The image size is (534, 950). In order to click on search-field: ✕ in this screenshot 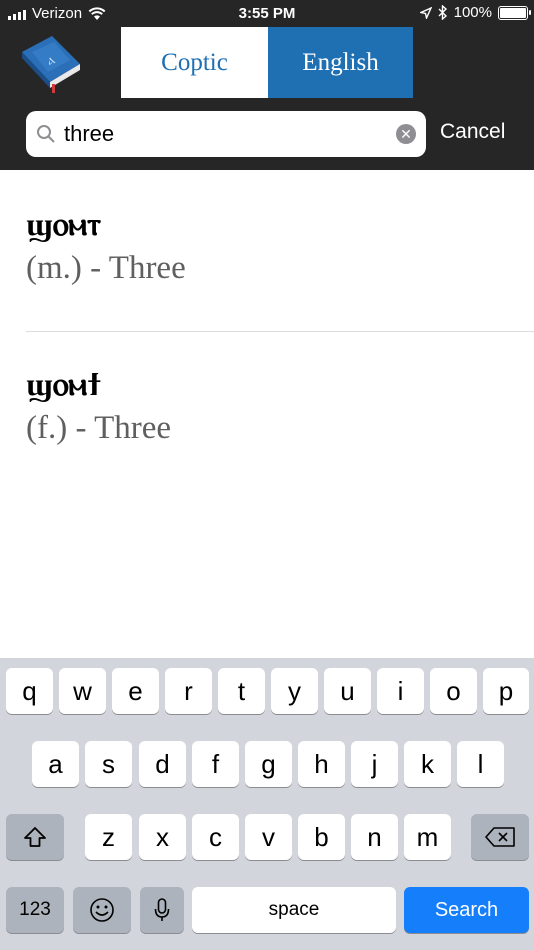, I will do `click(226, 134)`.